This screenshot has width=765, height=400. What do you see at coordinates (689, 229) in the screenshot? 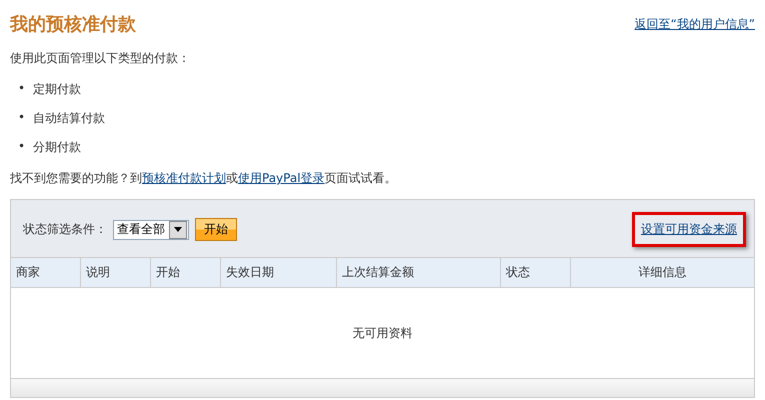
I see `funding-link: 设置可用资金来源` at bounding box center [689, 229].